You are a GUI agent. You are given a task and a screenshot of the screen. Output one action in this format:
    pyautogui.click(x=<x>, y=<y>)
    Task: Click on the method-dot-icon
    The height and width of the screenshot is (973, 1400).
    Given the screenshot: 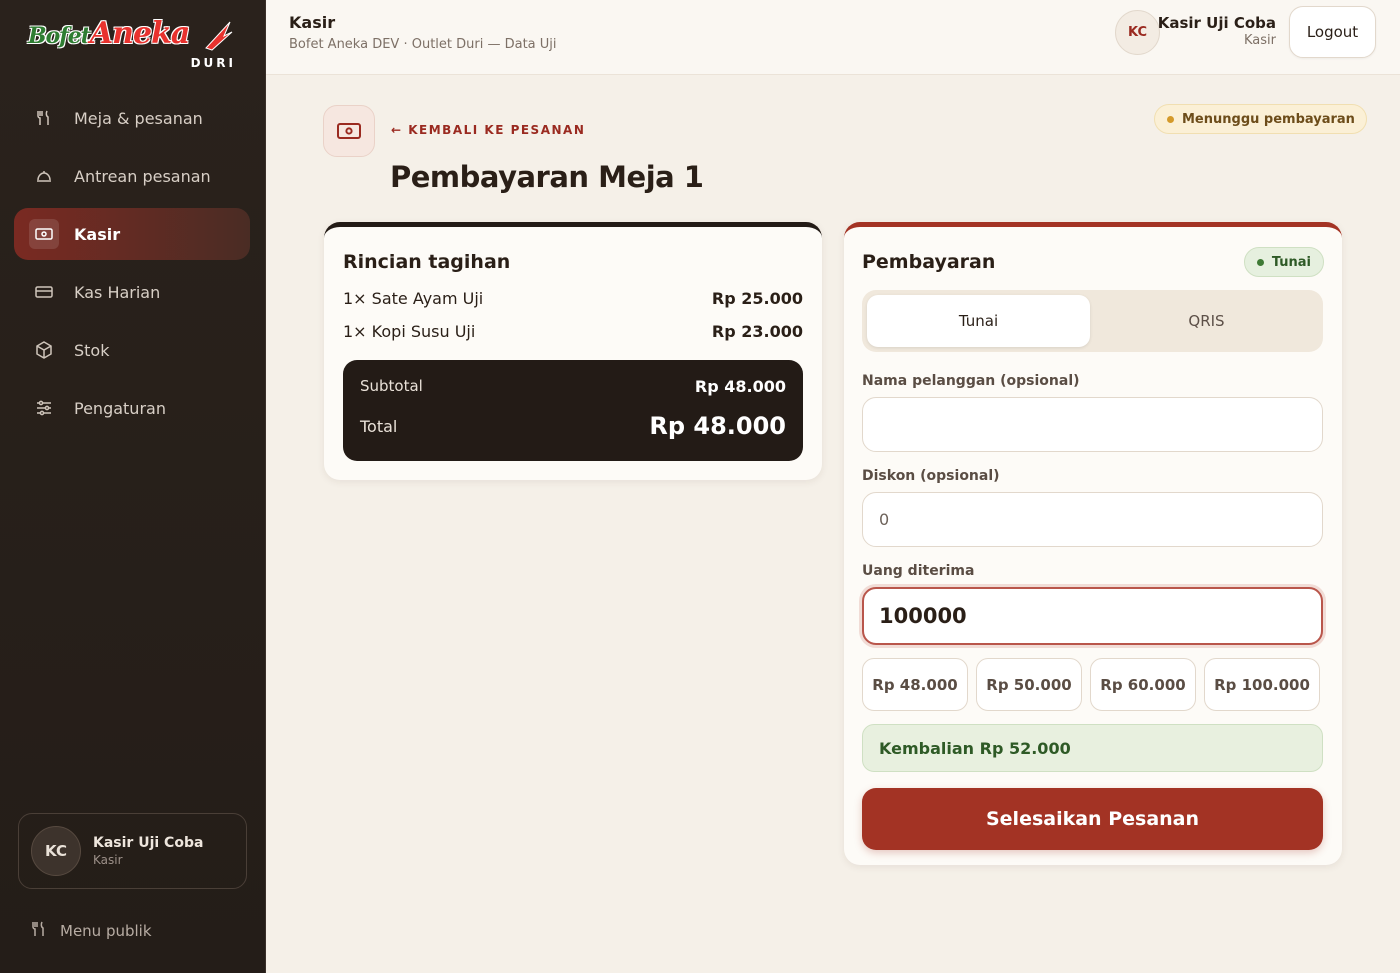 What is the action you would take?
    pyautogui.click(x=1260, y=262)
    